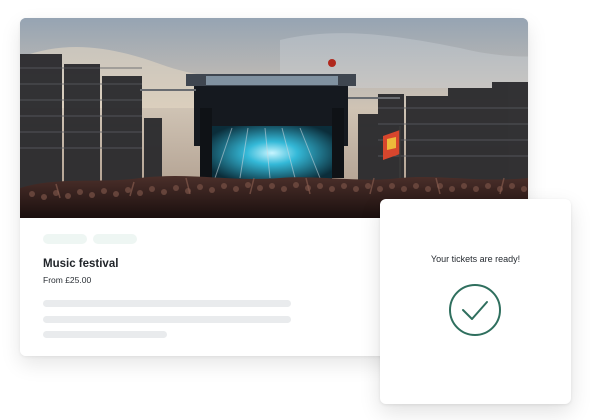 The width and height of the screenshot is (594, 420). Describe the element at coordinates (81, 264) in the screenshot. I see `event-title: Music festival` at that location.